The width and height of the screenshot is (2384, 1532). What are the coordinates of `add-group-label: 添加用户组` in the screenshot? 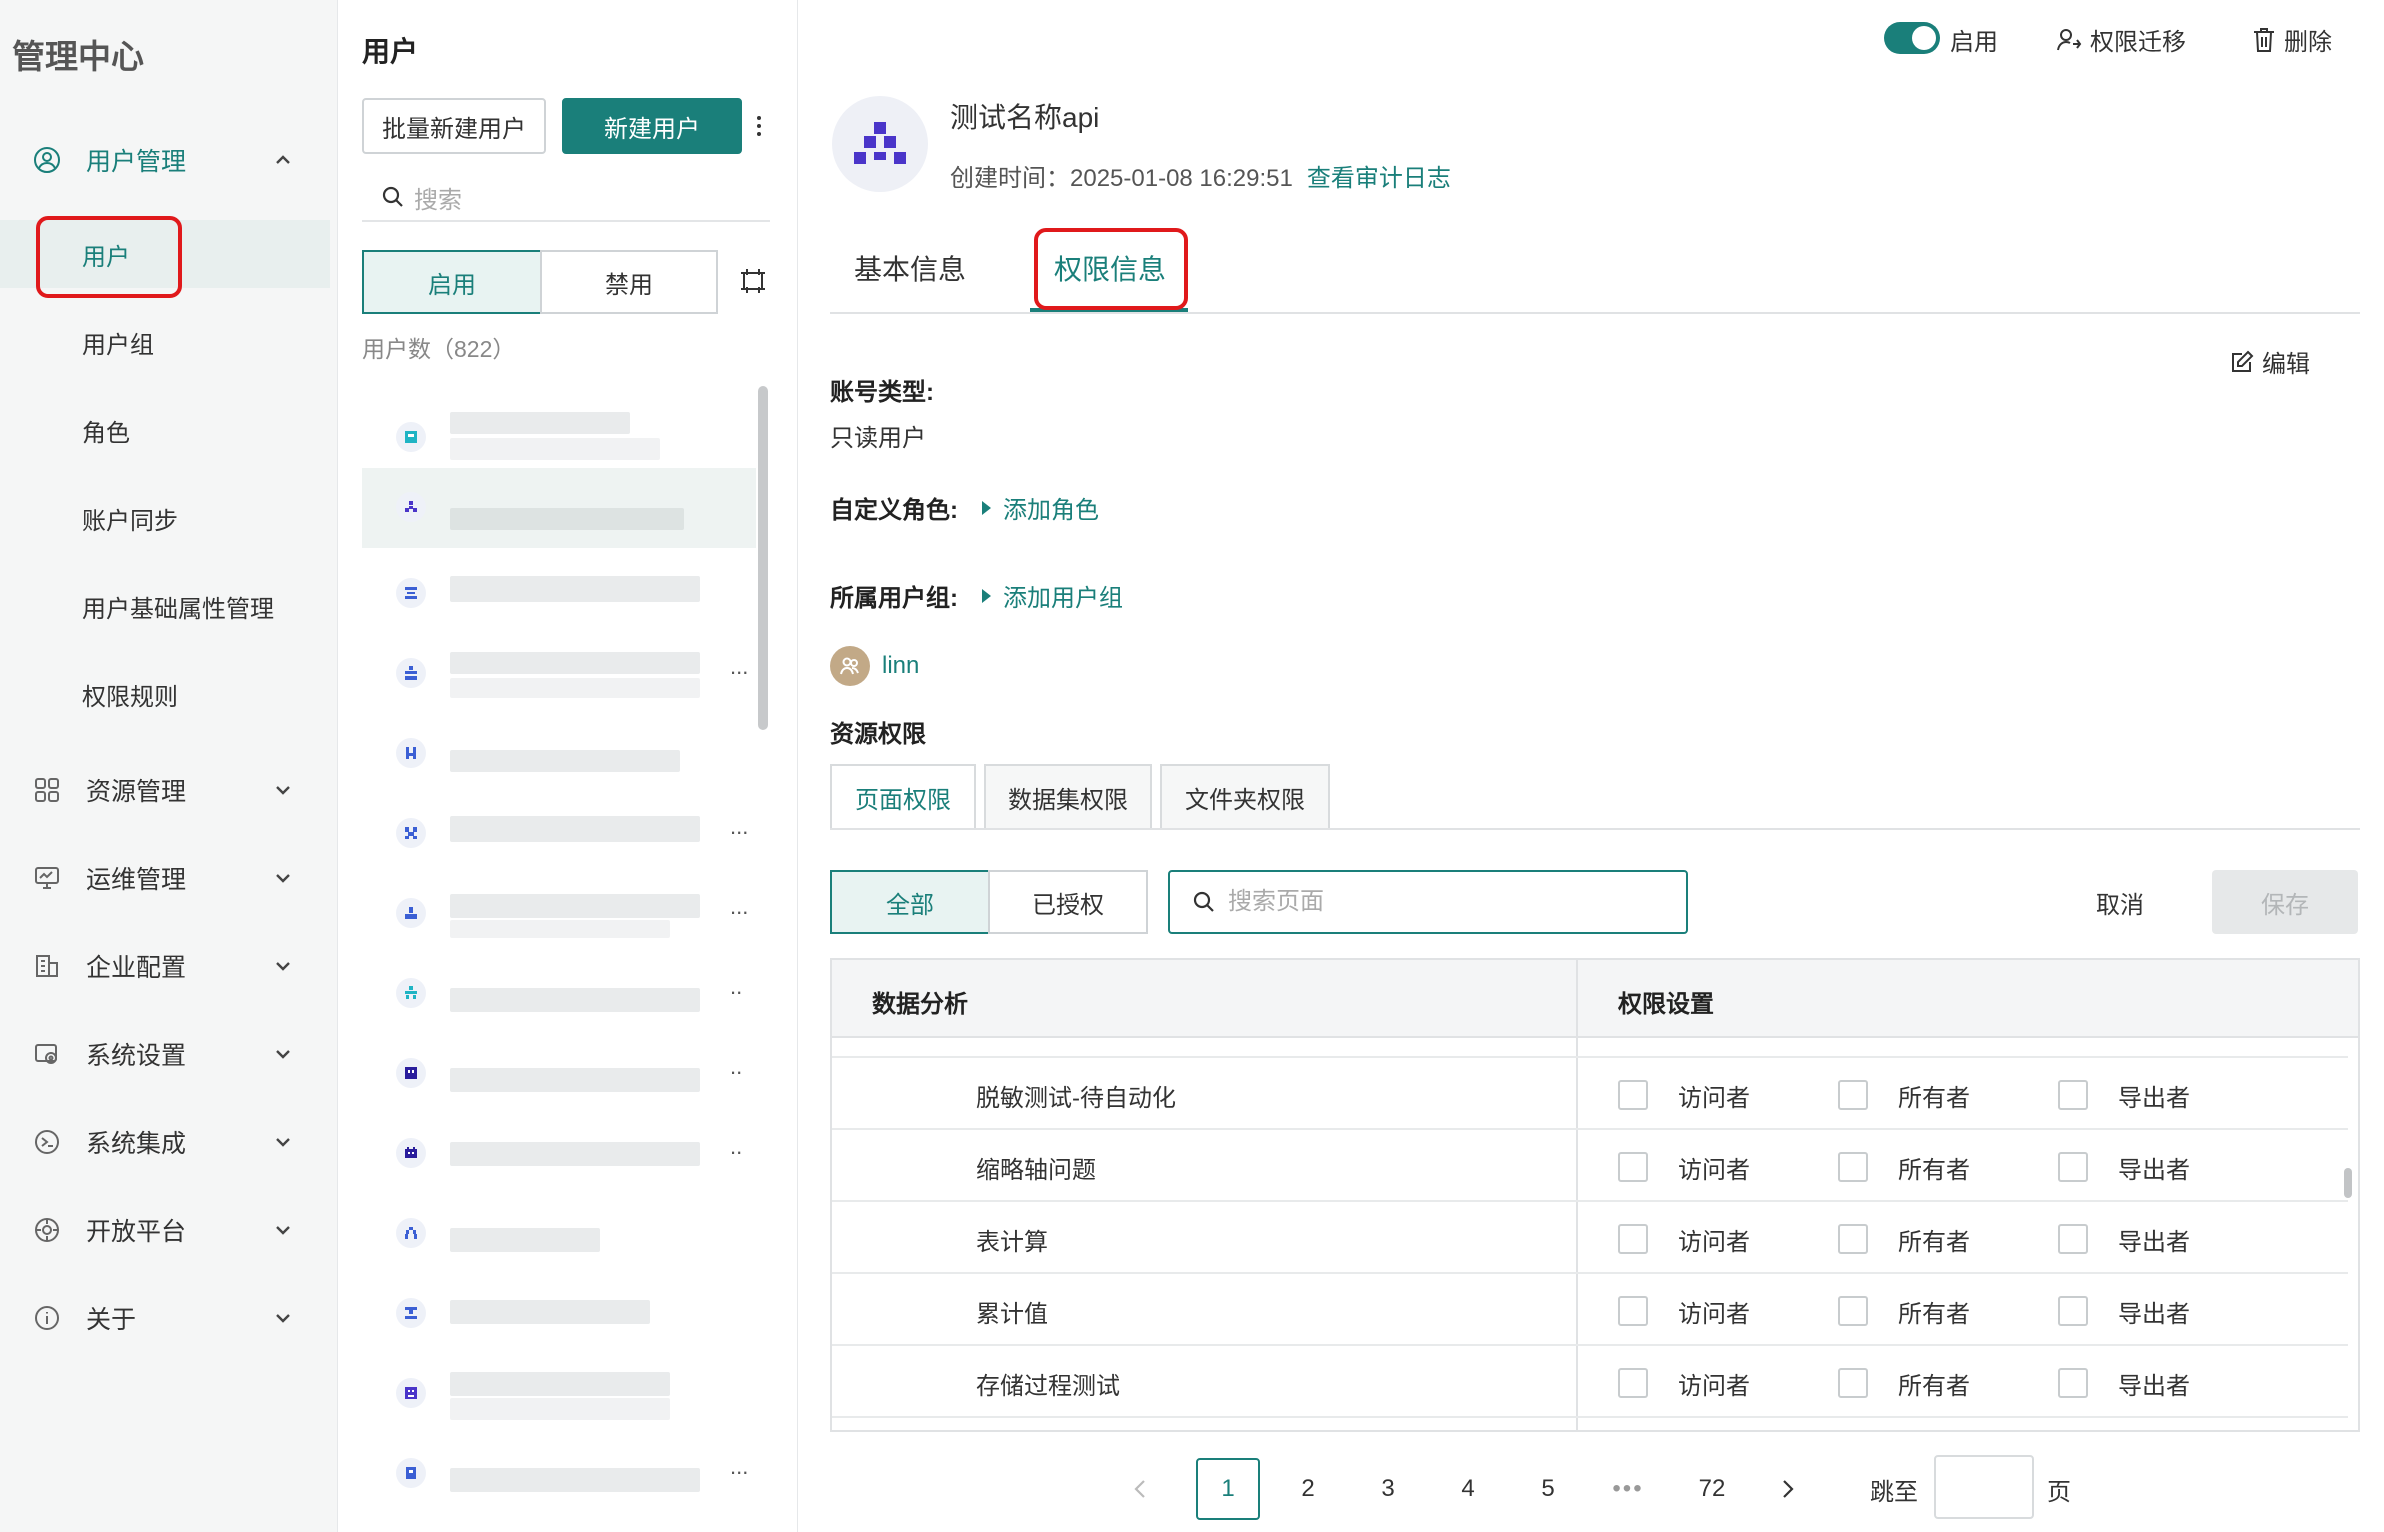 It's located at (1063, 598).